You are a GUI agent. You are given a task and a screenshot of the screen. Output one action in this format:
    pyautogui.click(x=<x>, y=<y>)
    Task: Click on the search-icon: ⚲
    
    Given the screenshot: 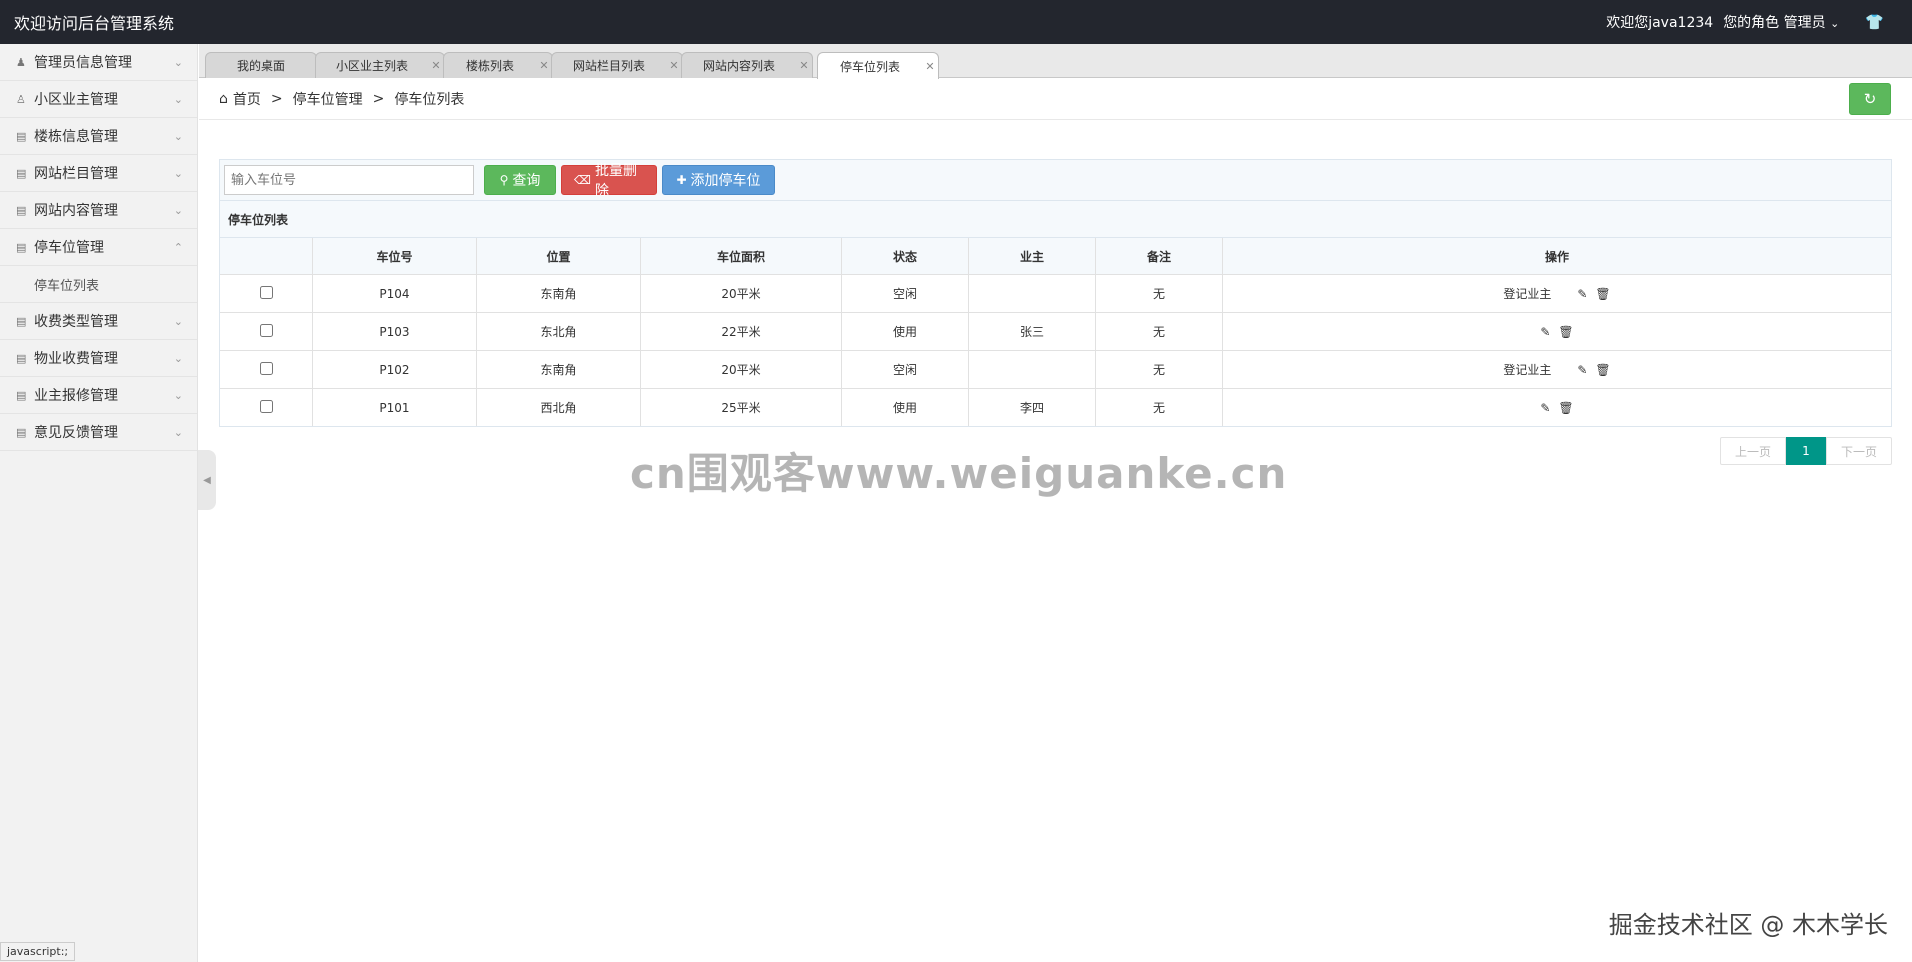 What is the action you would take?
    pyautogui.click(x=504, y=180)
    